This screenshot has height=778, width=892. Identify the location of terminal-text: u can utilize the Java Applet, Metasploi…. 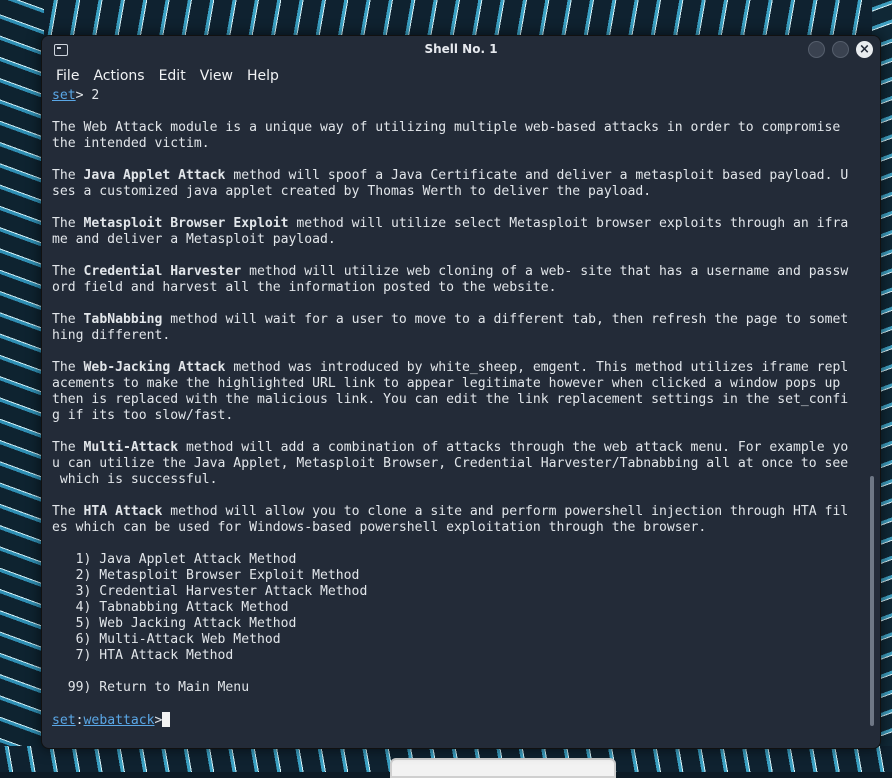
(450, 463).